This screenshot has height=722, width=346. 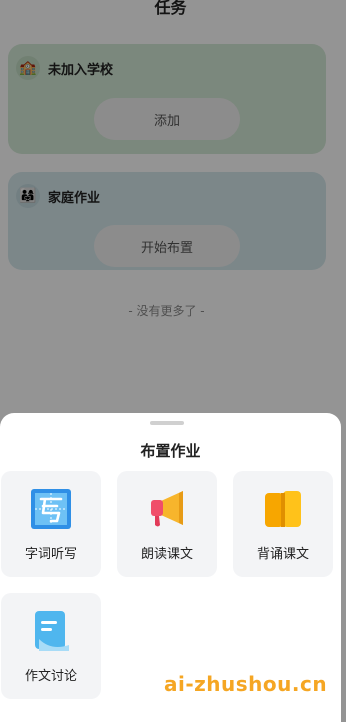 What do you see at coordinates (50, 554) in the screenshot?
I see `tile-dictation-label: 字词听写` at bounding box center [50, 554].